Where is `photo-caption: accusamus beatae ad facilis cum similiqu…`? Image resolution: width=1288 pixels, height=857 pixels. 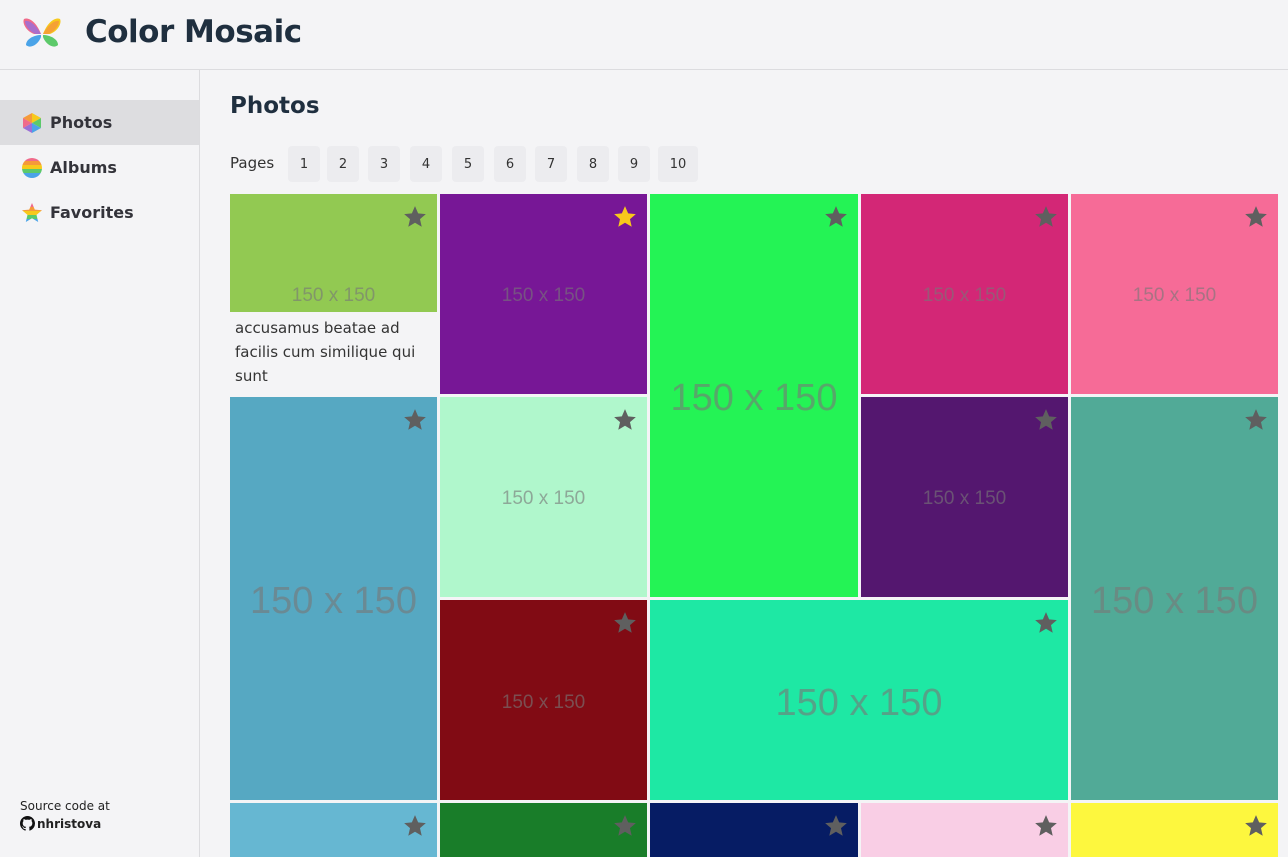 photo-caption: accusamus beatae ad facilis cum similiqu… is located at coordinates (325, 352).